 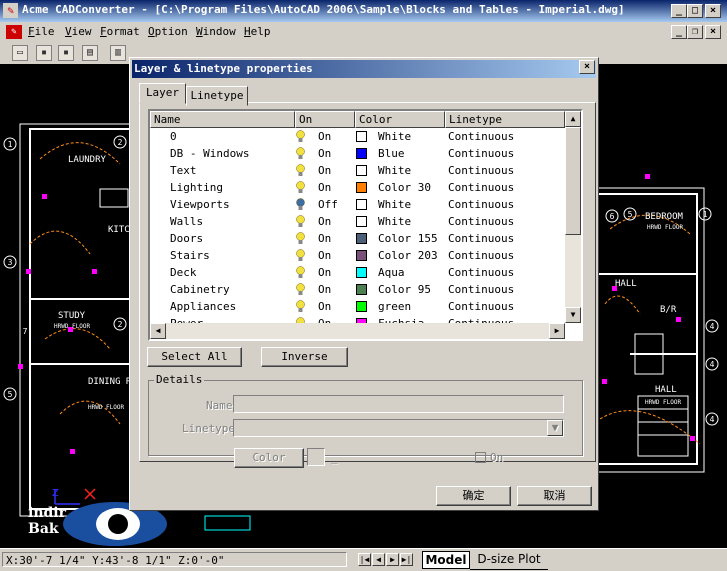 I want to click on layer-name: Walls, so click(x=187, y=221).